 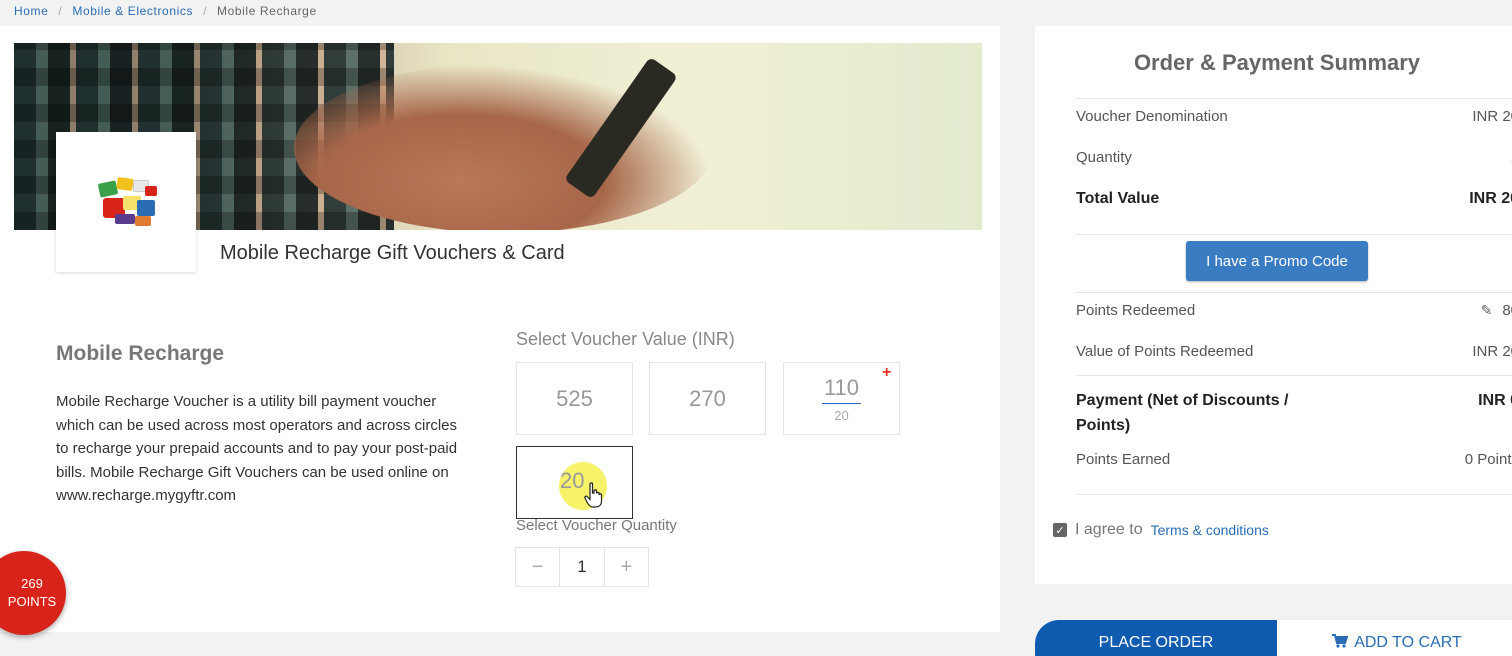 I want to click on breadcrumb-category: Mobile & Electronics, so click(x=132, y=11).